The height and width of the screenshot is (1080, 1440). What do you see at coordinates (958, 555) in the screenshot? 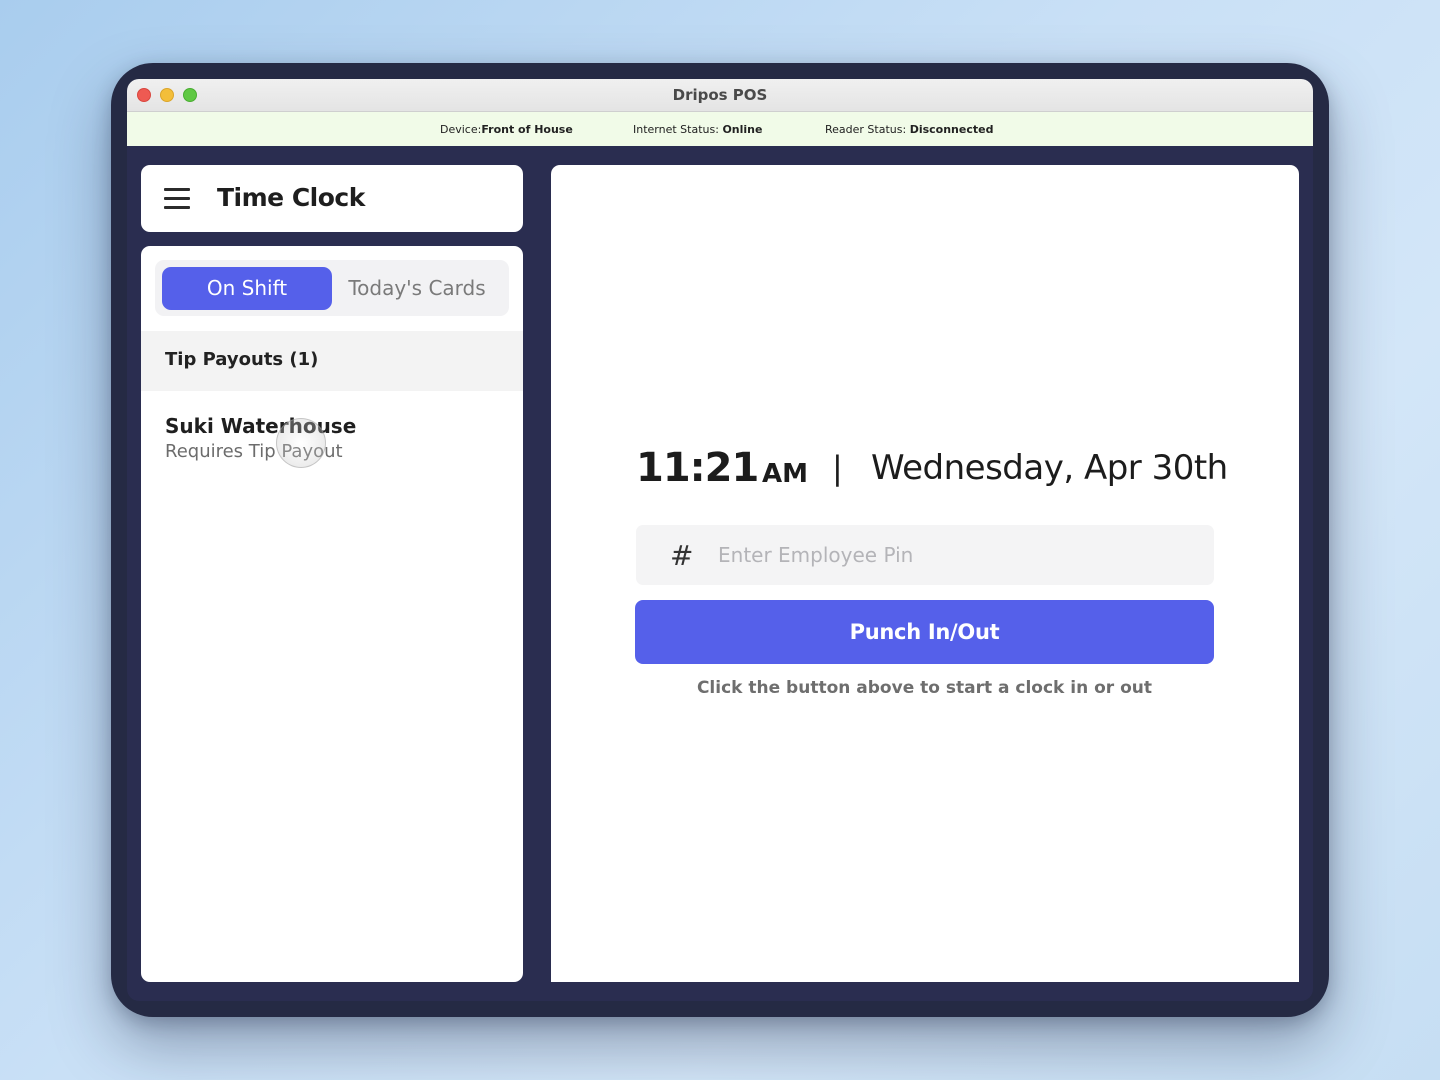
I see `employee-pin-input` at bounding box center [958, 555].